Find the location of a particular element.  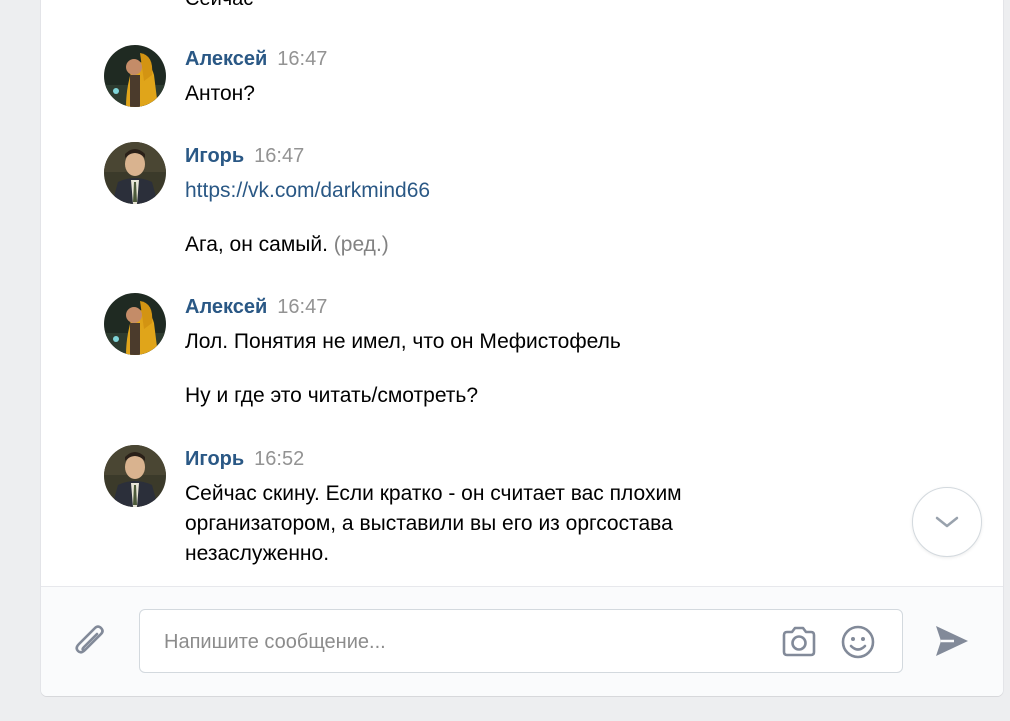

message-header: Игорь 16:47 is located at coordinates (244, 156).